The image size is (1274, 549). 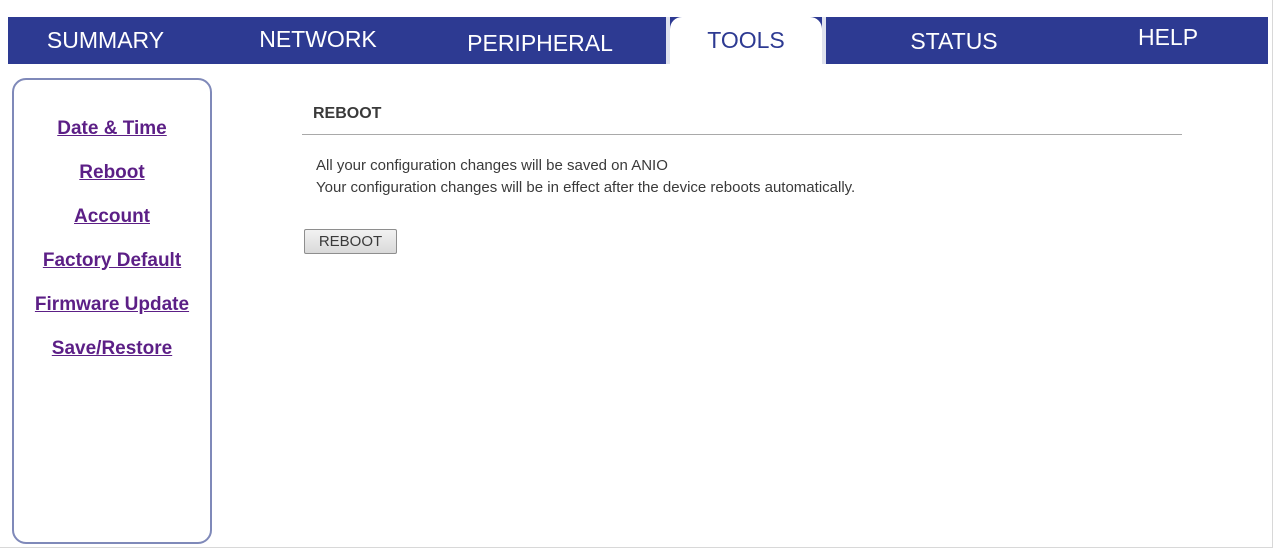 What do you see at coordinates (318, 39) in the screenshot?
I see `tab-network: NETWORK` at bounding box center [318, 39].